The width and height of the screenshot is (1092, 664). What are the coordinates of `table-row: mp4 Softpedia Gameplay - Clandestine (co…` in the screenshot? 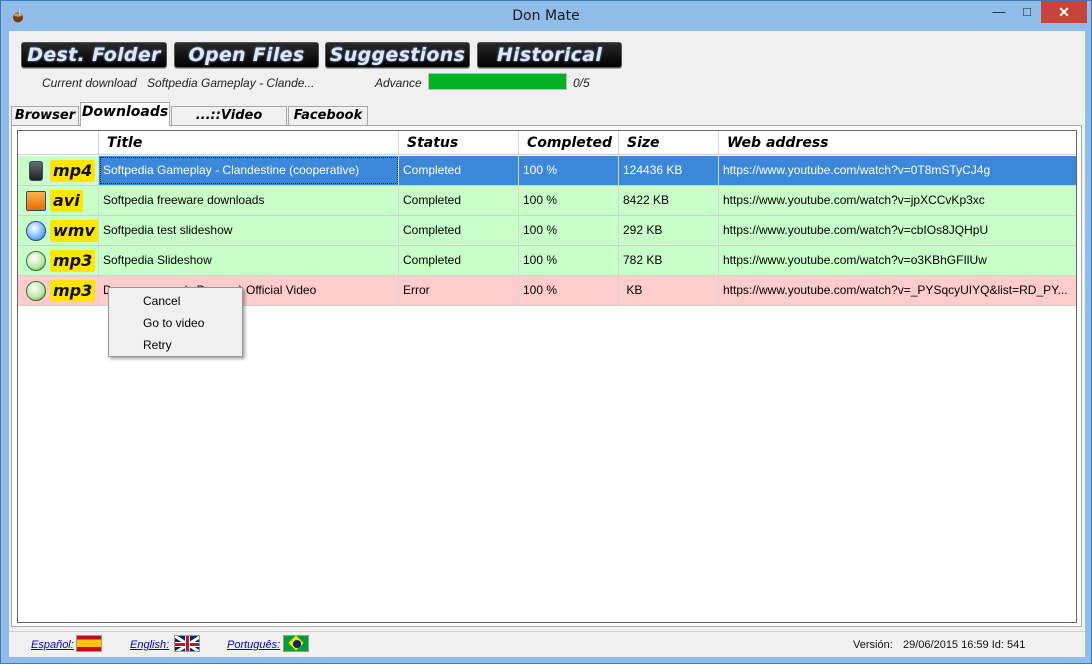 It's located at (547, 171).